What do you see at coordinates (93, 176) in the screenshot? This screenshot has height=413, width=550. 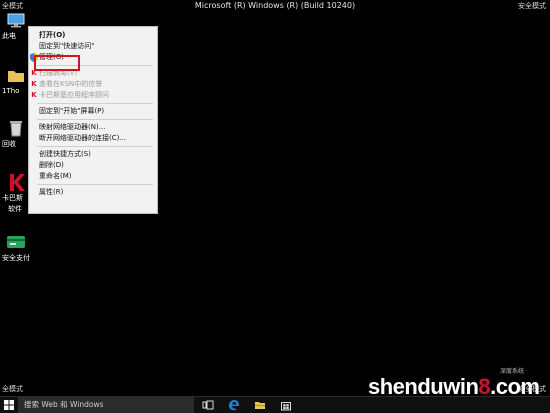 I see `menu-item-rename: 重命名(M)` at bounding box center [93, 176].